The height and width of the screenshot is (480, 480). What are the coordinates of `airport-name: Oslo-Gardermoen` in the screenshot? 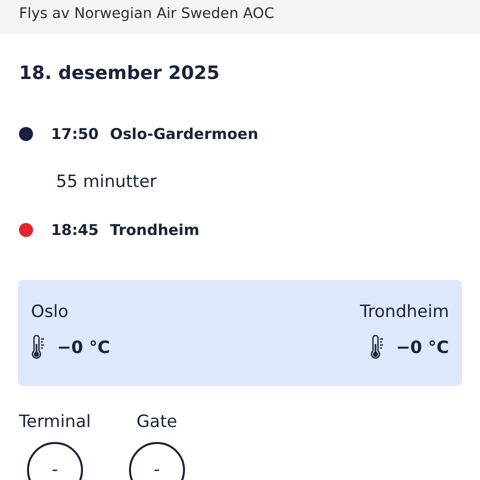 It's located at (184, 134).